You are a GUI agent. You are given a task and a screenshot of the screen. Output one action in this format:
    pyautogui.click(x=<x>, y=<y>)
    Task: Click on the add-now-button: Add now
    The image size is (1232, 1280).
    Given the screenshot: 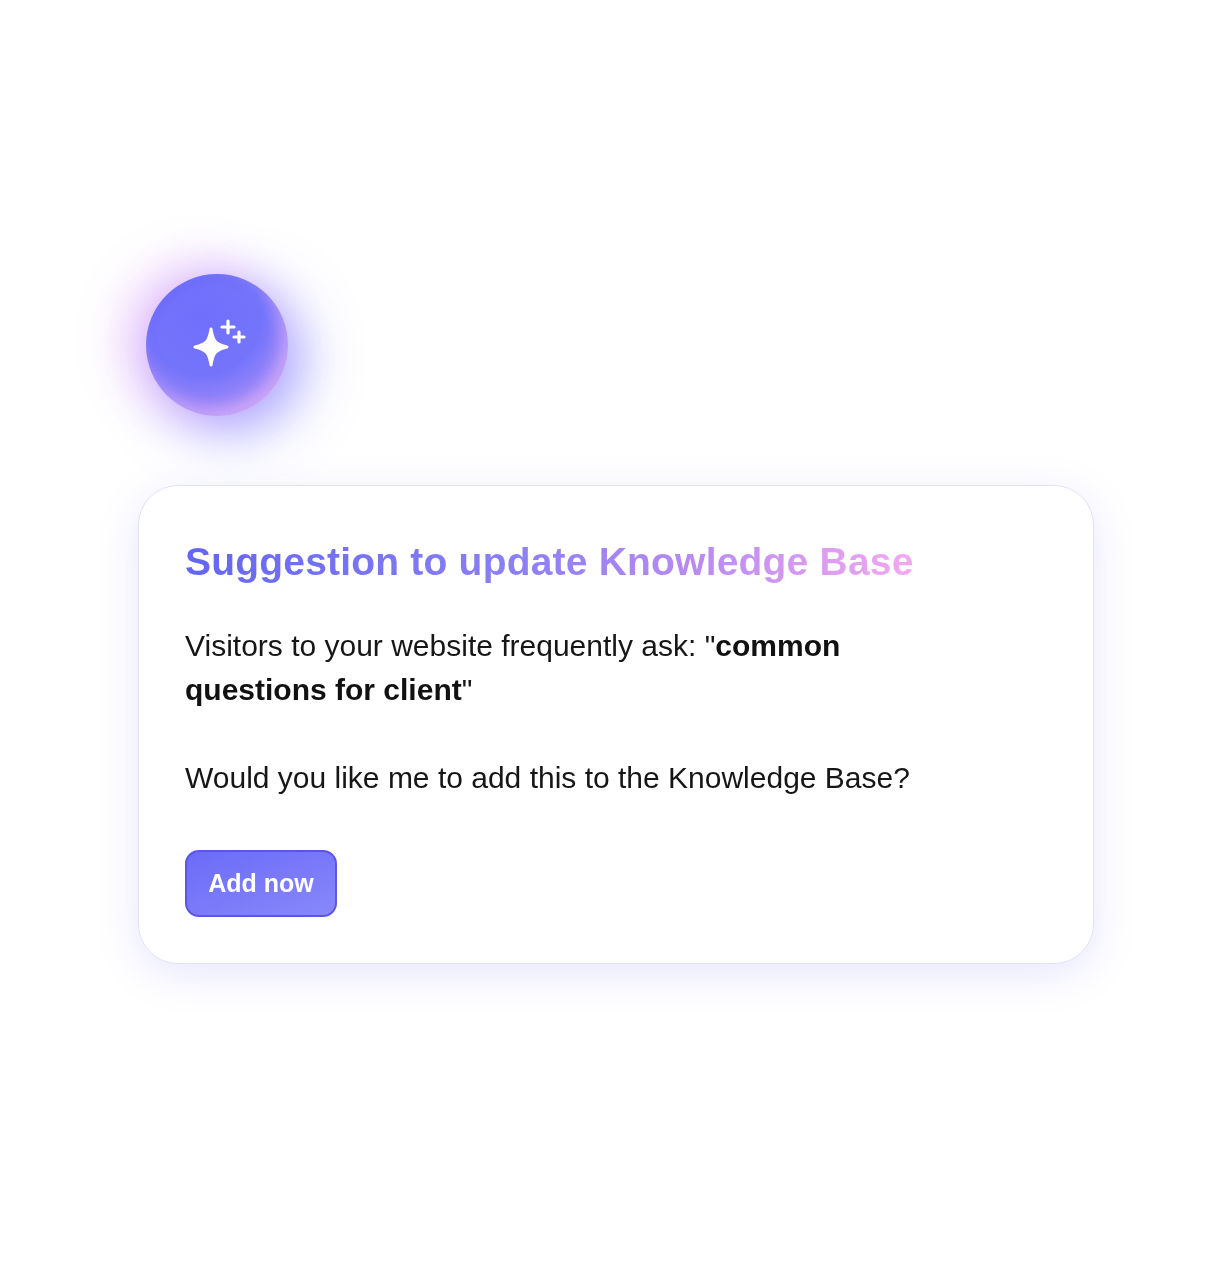 What is the action you would take?
    pyautogui.click(x=261, y=883)
    